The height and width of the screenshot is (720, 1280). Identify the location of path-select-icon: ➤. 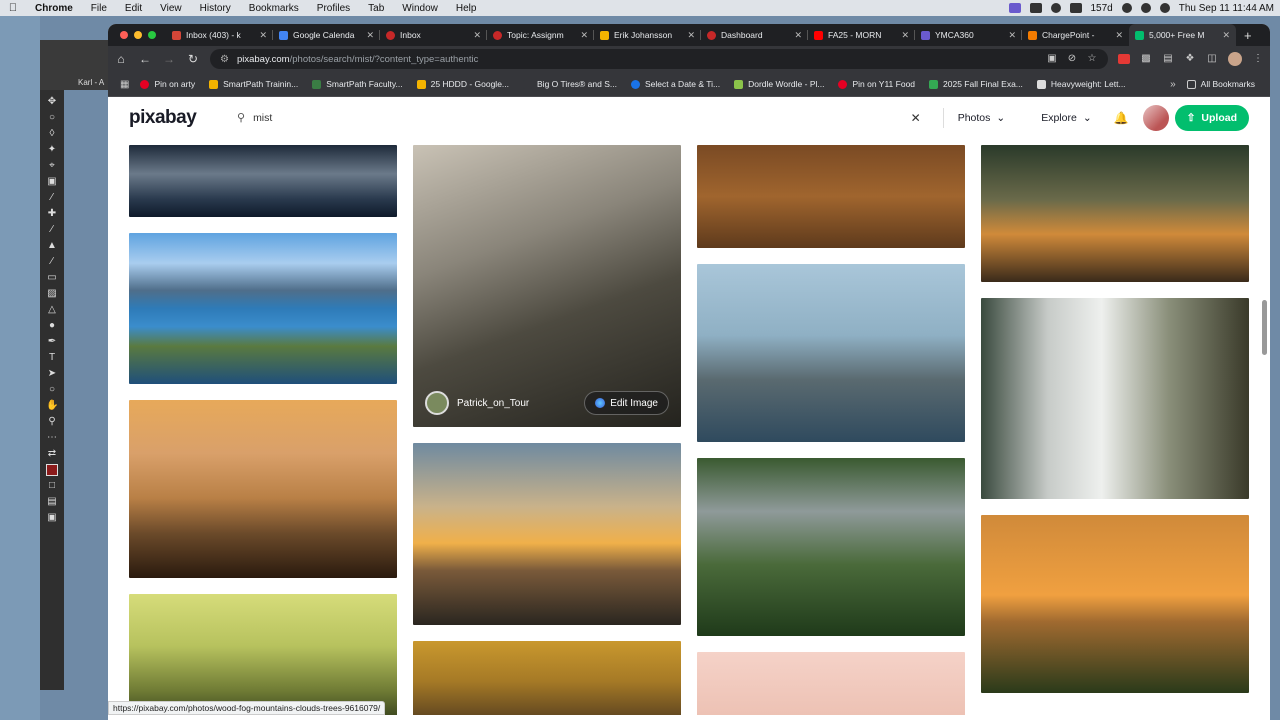
(52, 374).